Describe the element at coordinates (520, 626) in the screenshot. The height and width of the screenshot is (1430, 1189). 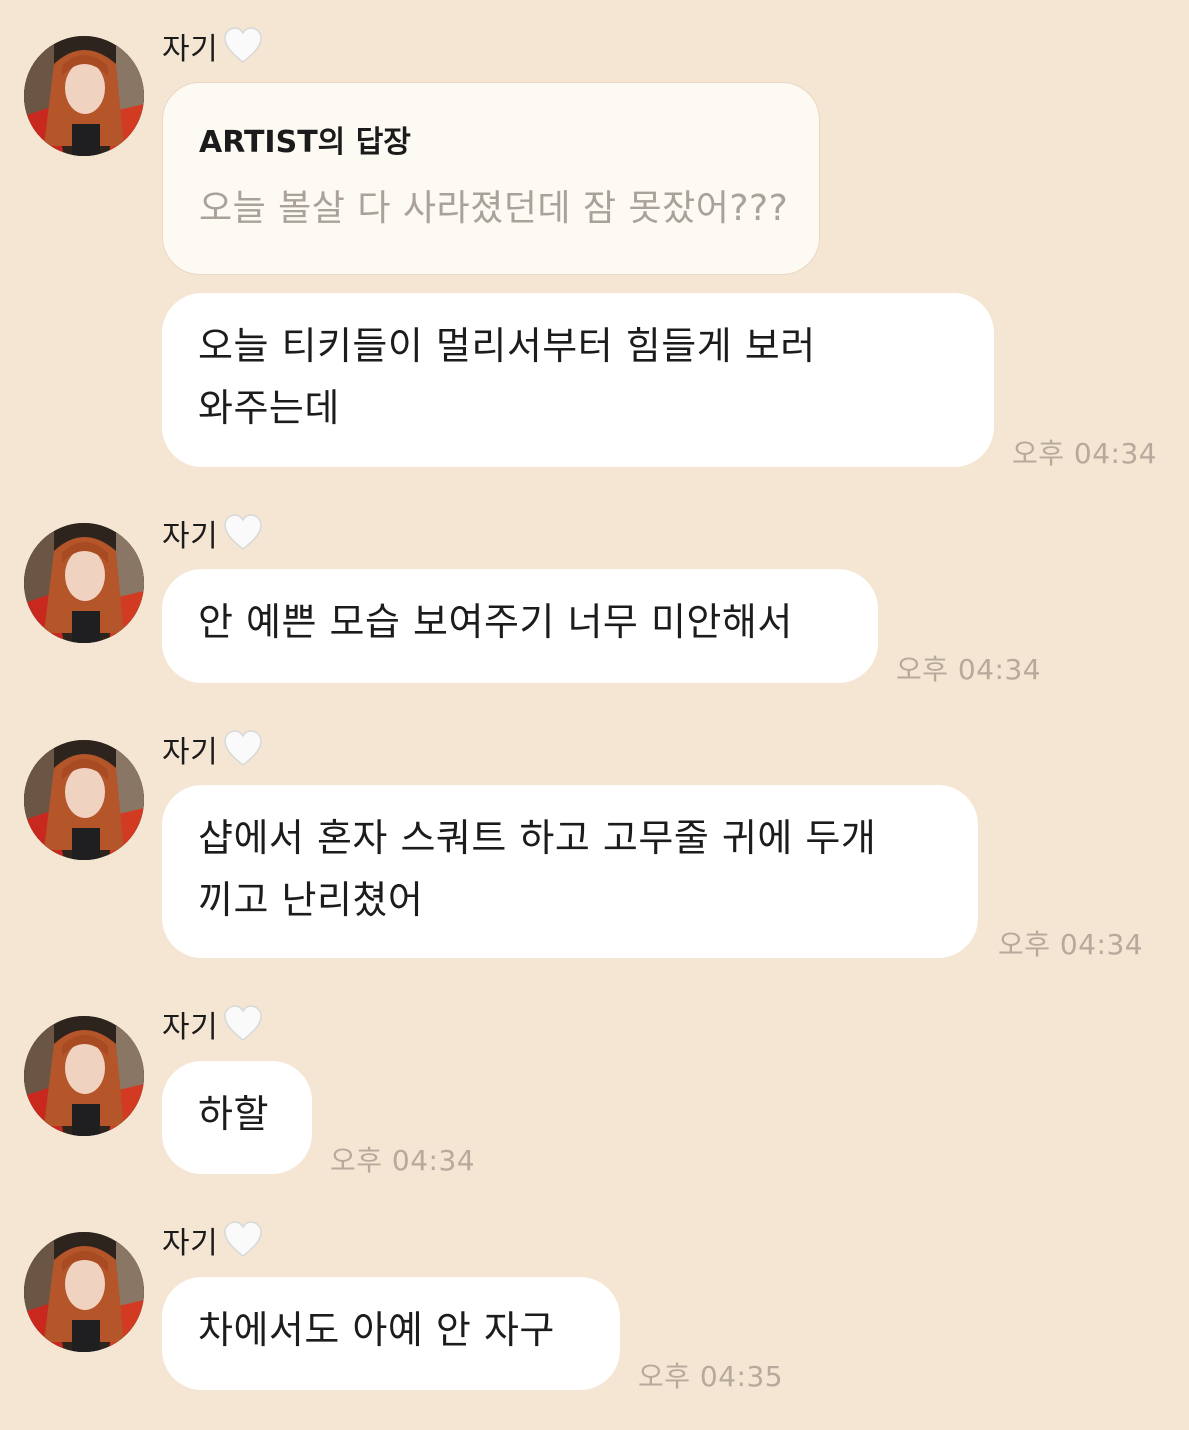
I see `message-bubble: 안 예쁜 모습 보여주기 너무 미안해서` at that location.